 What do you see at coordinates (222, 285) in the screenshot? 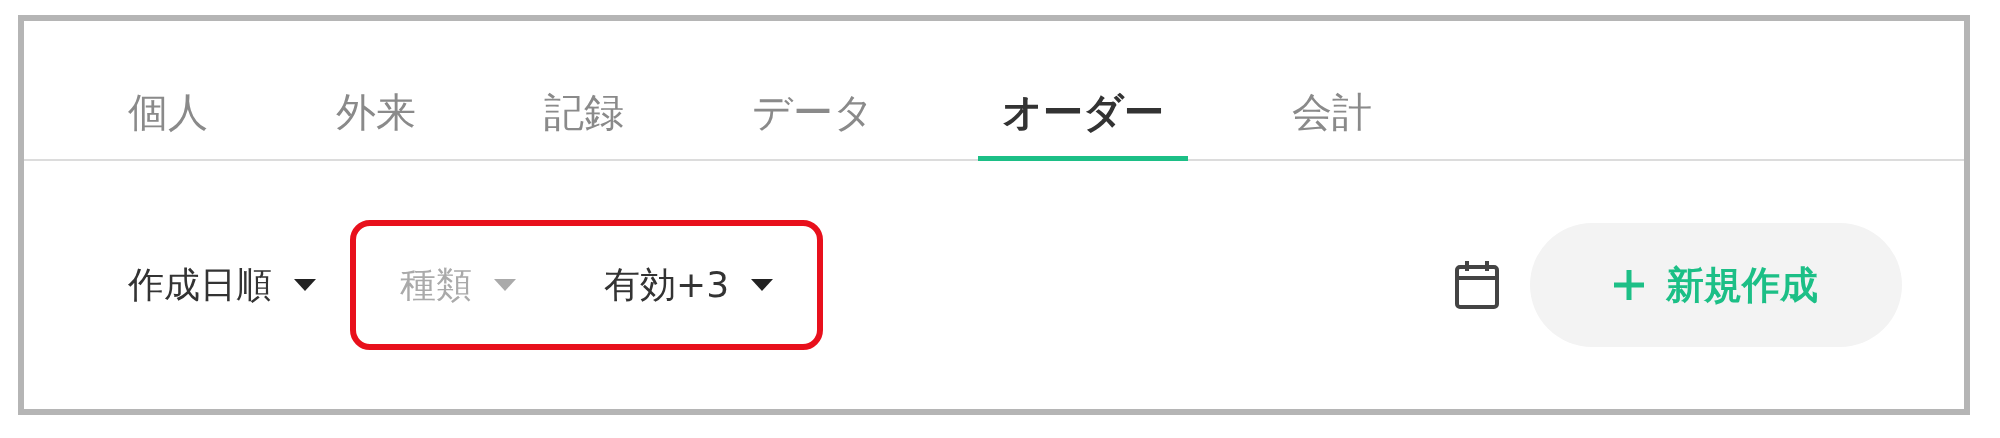
I see `sort-dropdown: 作成日順` at bounding box center [222, 285].